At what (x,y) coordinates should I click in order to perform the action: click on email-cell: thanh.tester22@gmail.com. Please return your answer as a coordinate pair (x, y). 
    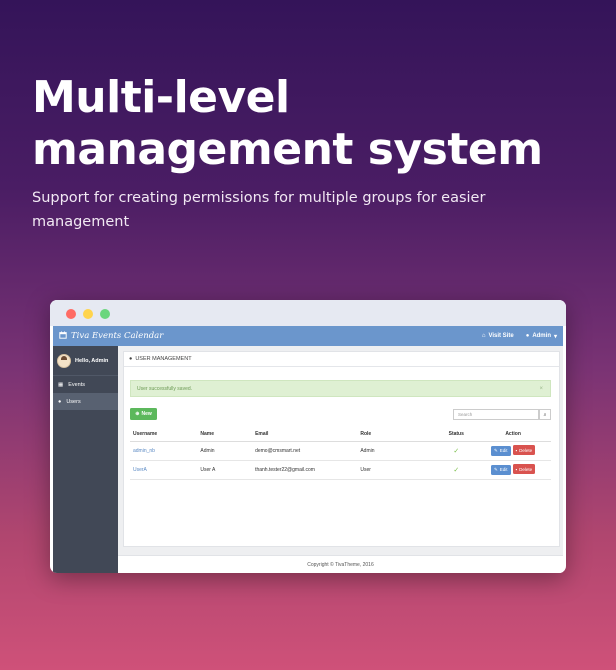
    Looking at the image, I should click on (305, 470).